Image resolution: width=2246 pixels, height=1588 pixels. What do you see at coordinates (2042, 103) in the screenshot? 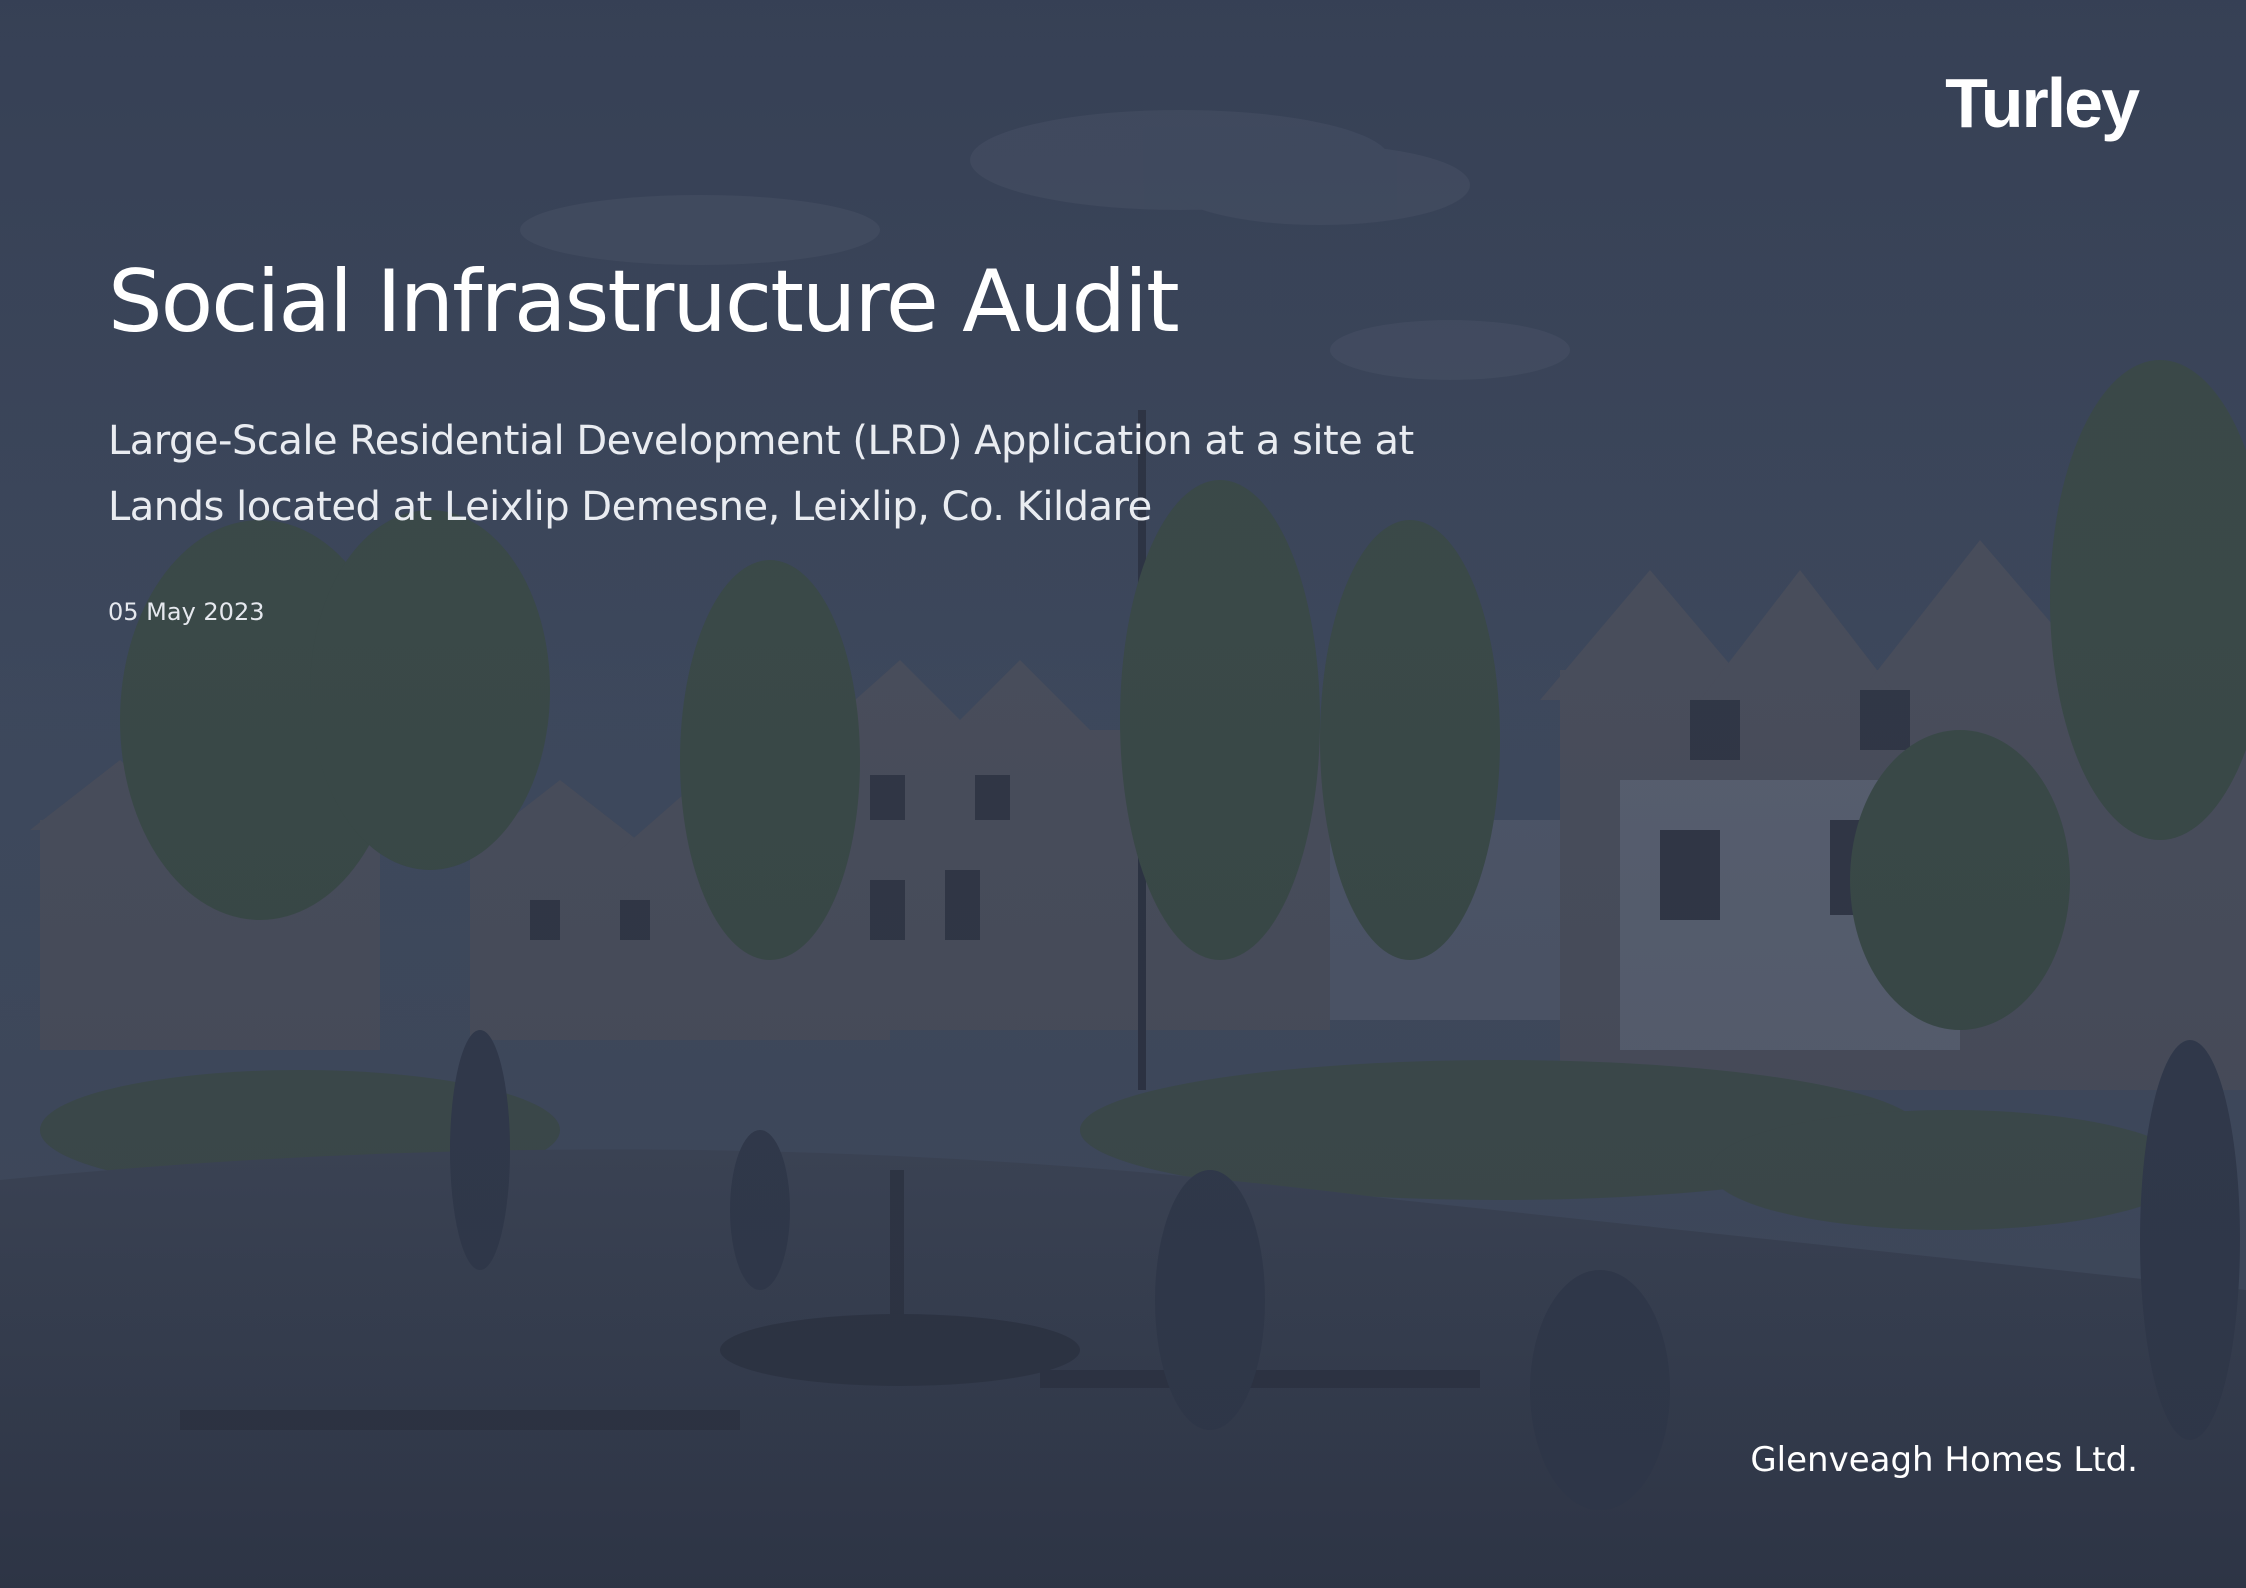
I see `turley-logo: Turley` at bounding box center [2042, 103].